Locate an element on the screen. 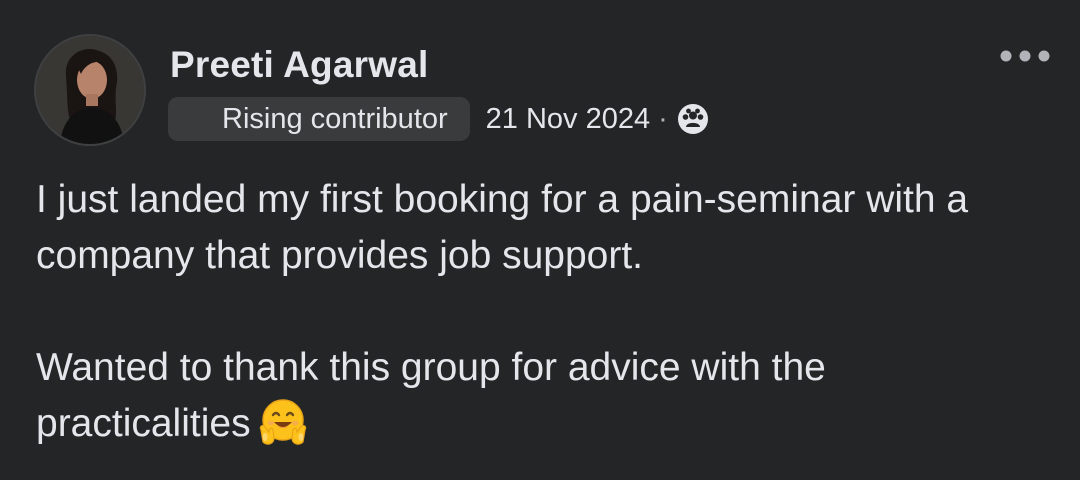 This screenshot has width=1080, height=480. ellipsis-icon is located at coordinates (1025, 56).